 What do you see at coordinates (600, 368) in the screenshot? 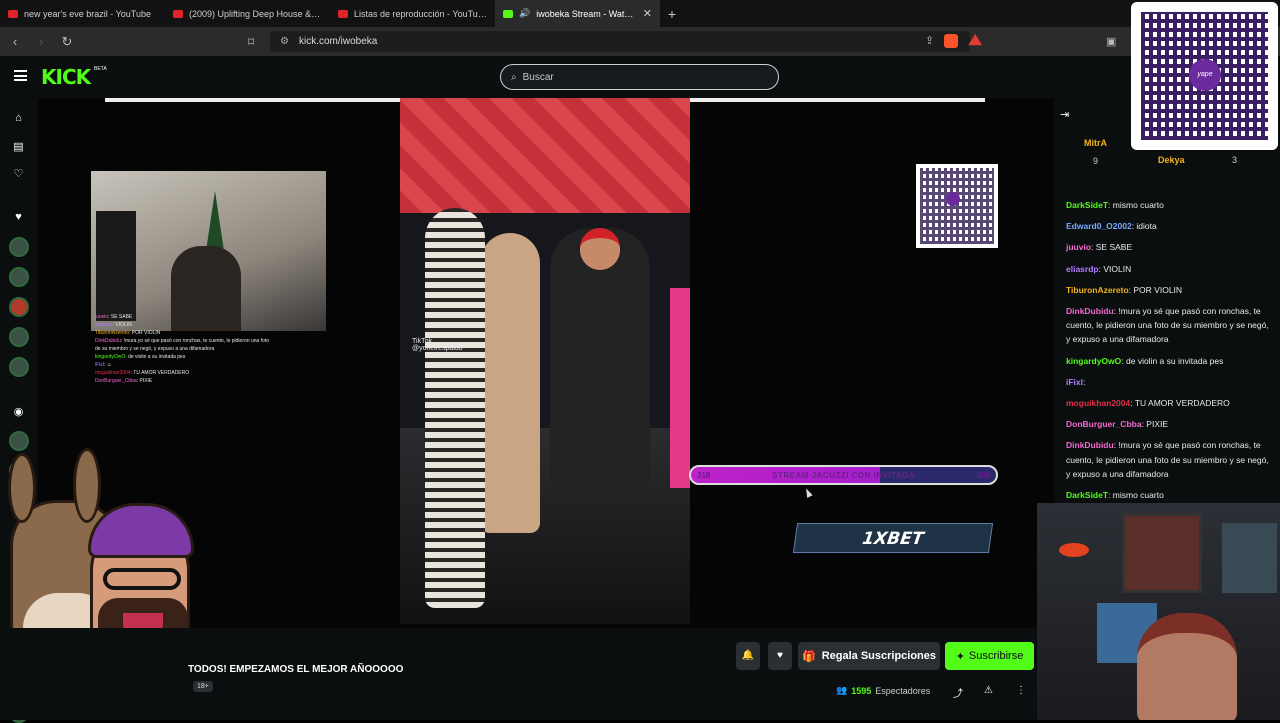
I see `person-red-cap` at bounding box center [600, 368].